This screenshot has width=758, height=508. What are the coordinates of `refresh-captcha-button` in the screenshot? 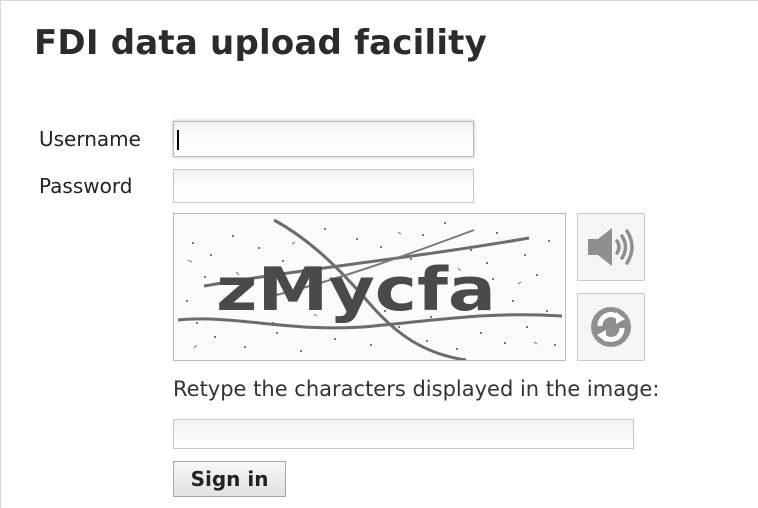 It's located at (611, 327).